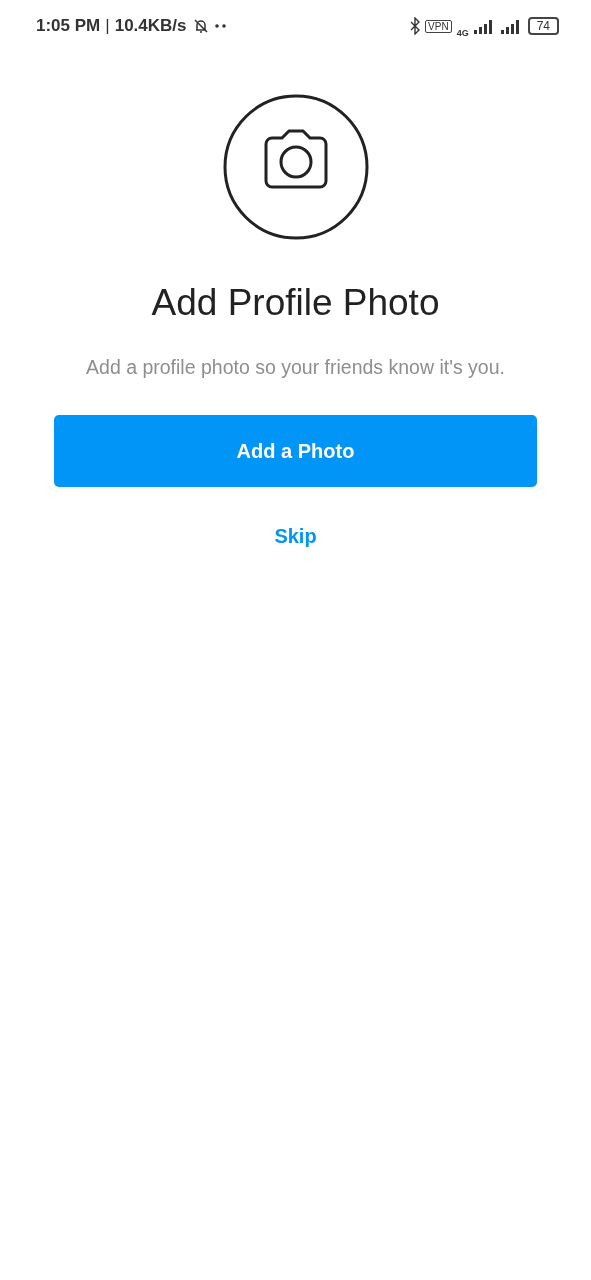 The height and width of the screenshot is (1280, 591). I want to click on vpn-badge: VPN, so click(438, 26).